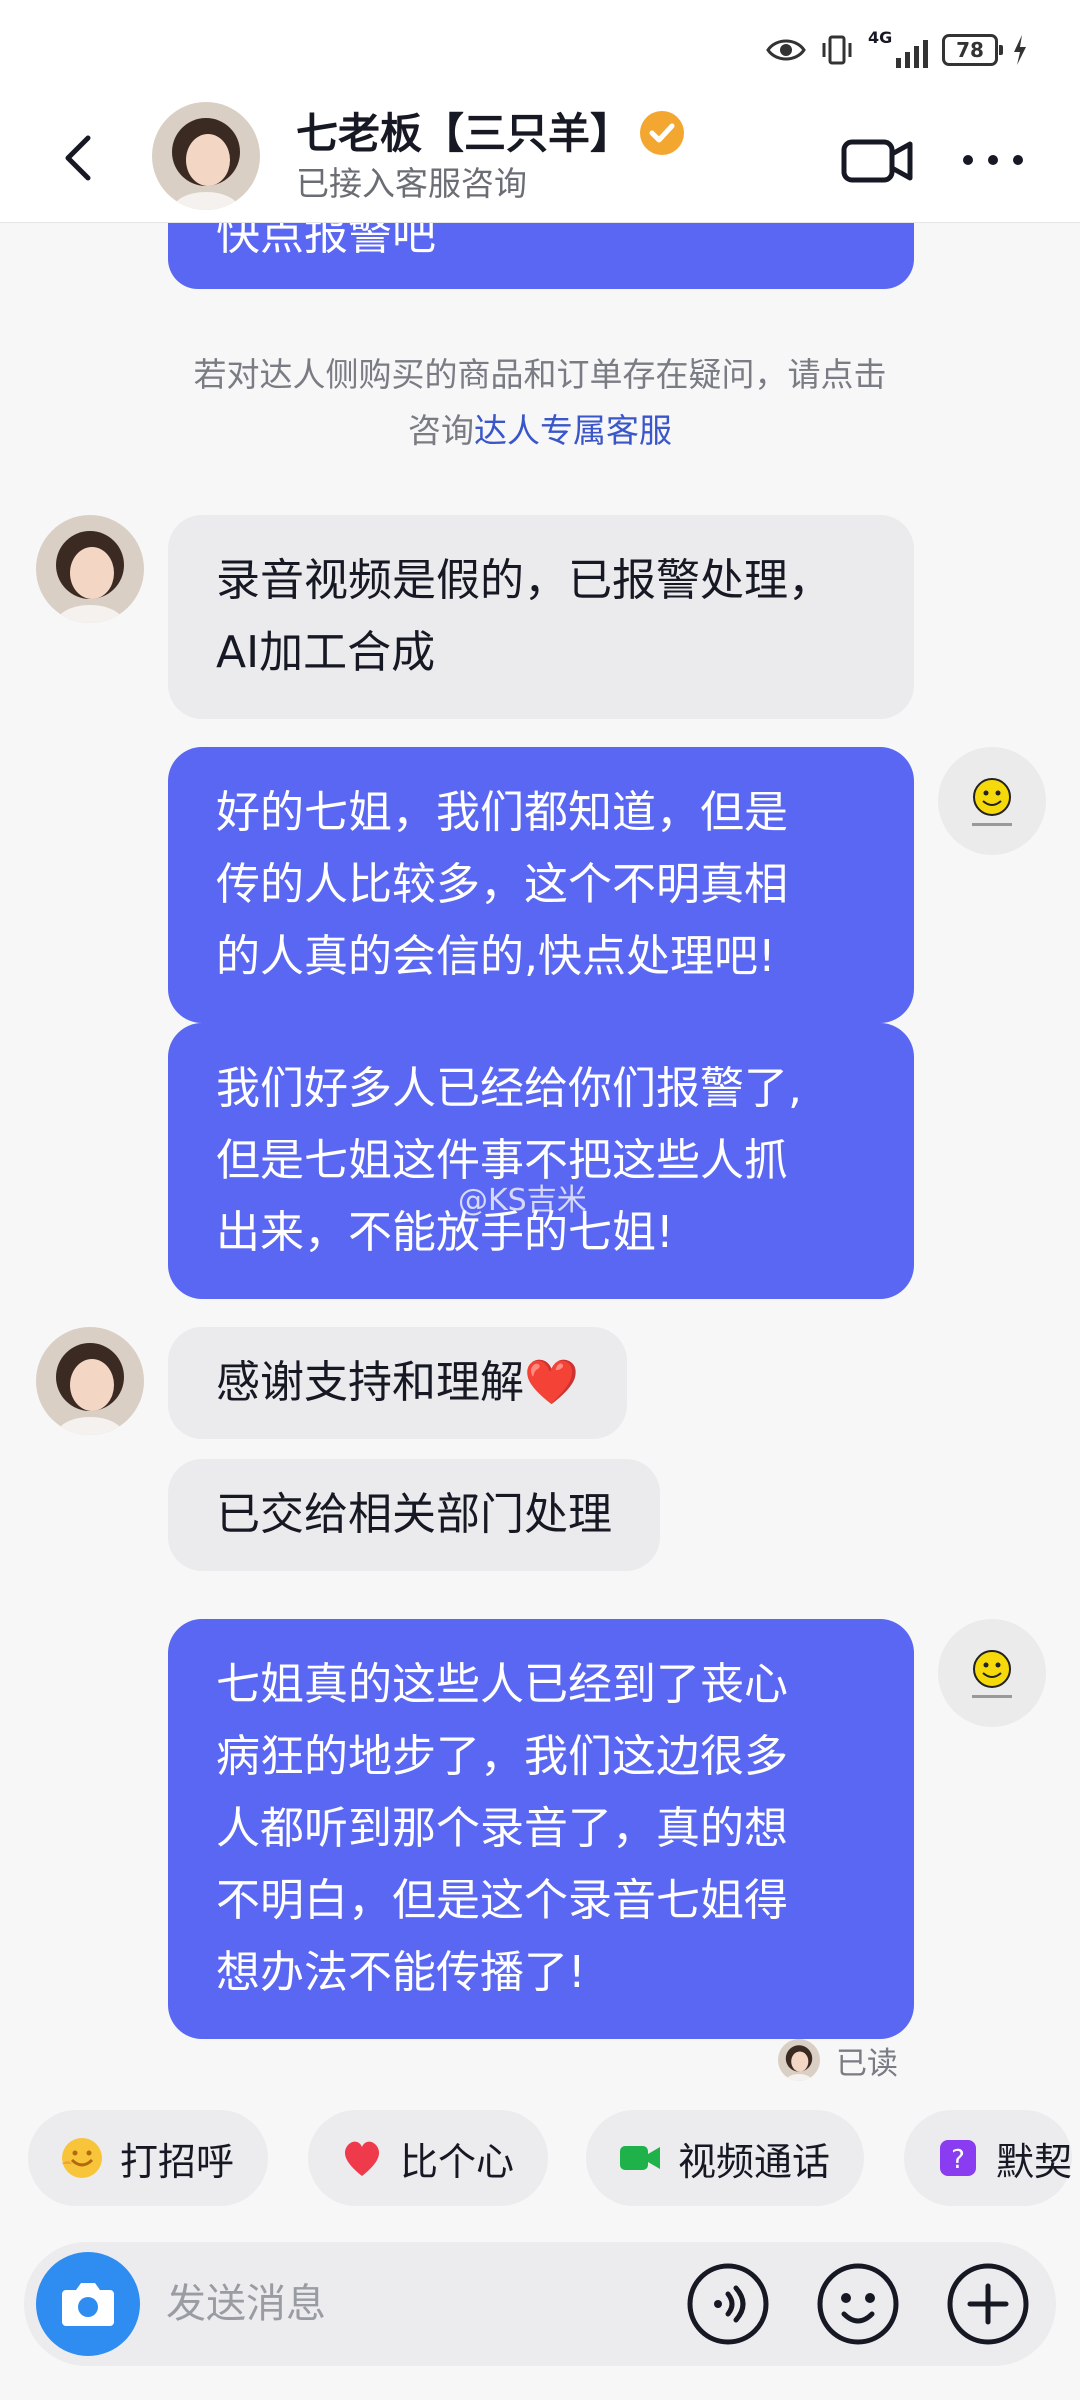 This screenshot has width=1080, height=2400. What do you see at coordinates (988, 2304) in the screenshot?
I see `plus-icon` at bounding box center [988, 2304].